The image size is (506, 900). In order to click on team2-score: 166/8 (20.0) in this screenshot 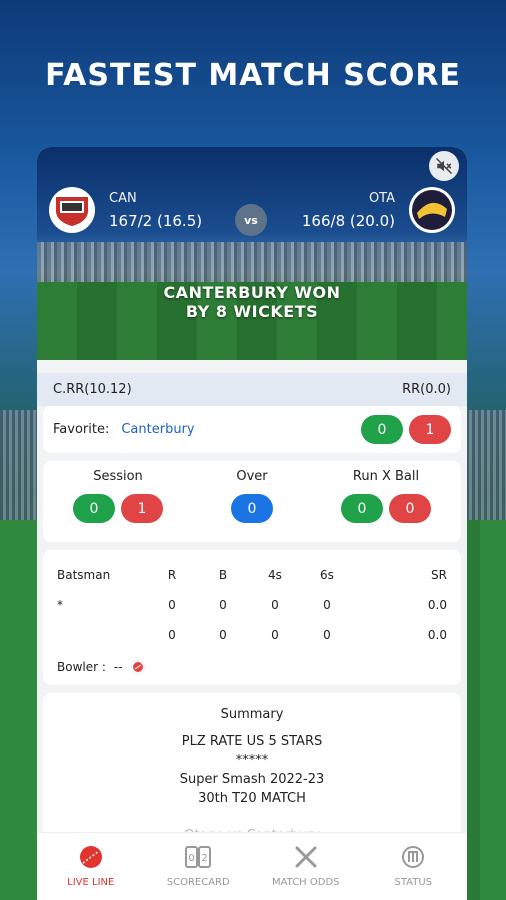, I will do `click(348, 221)`.